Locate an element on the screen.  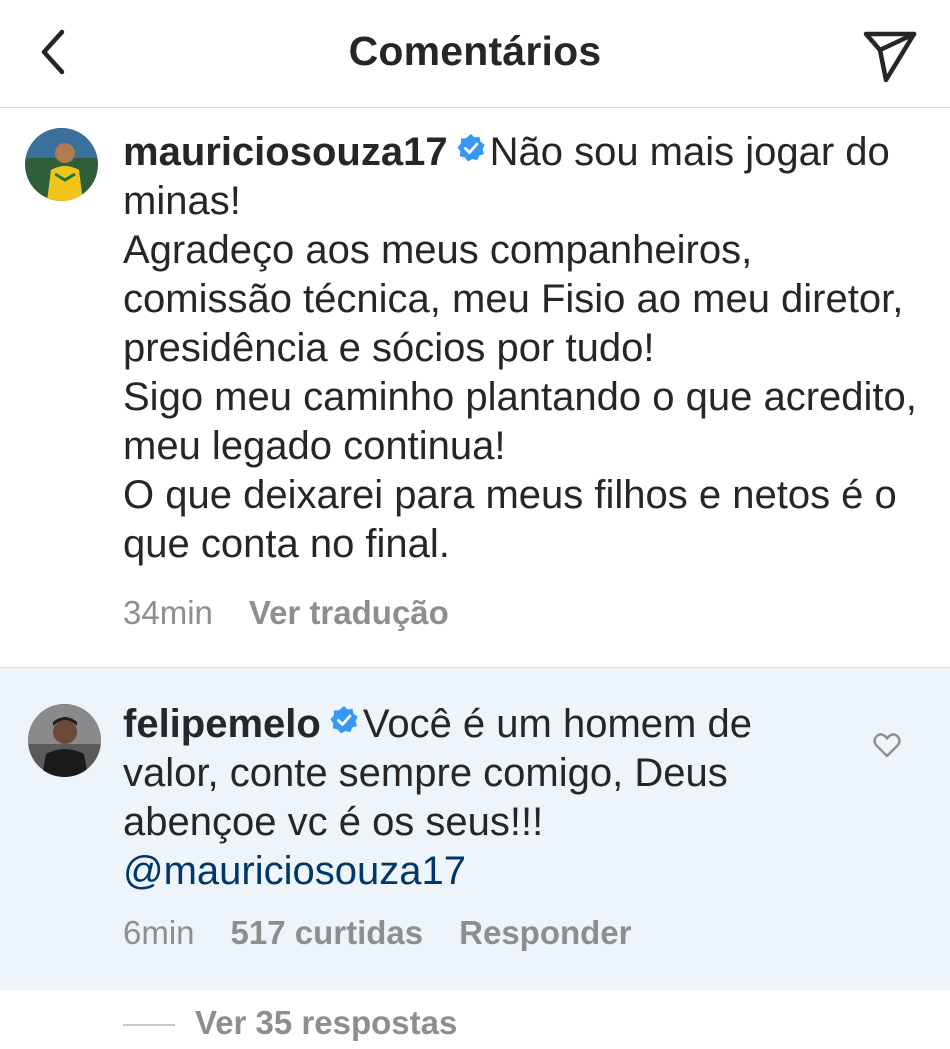
caption-meta: 34min Ver tradução is located at coordinates (286, 613).